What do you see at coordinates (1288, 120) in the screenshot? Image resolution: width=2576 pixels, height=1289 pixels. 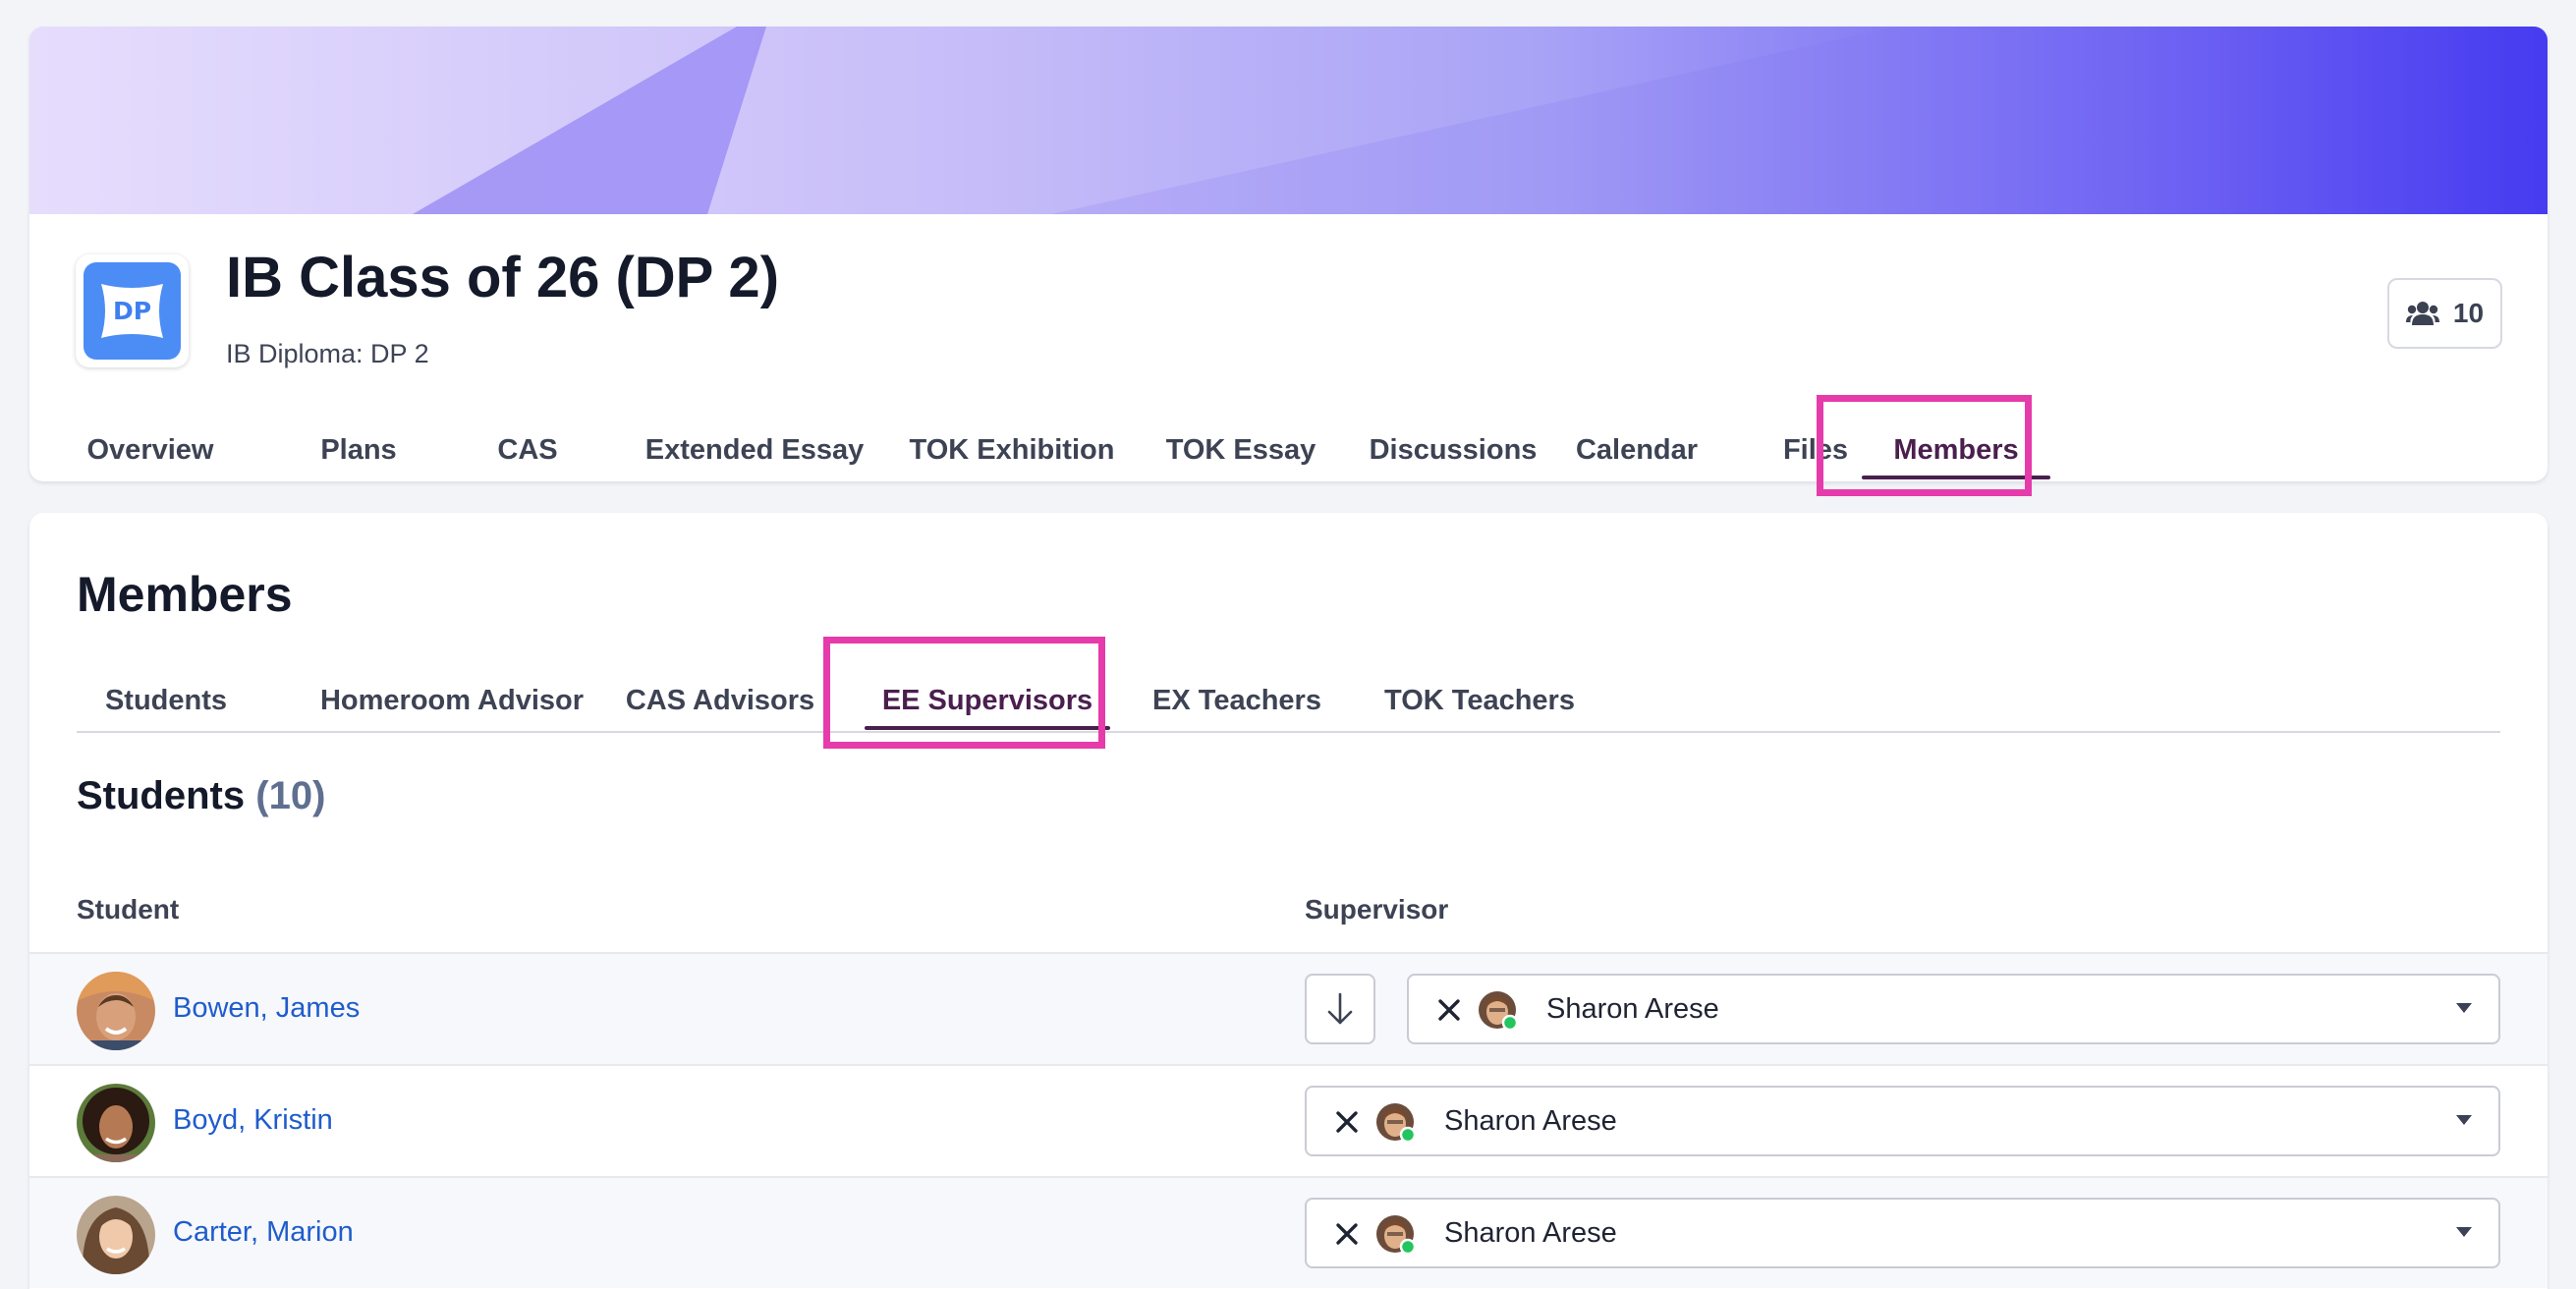 I see `class-banner` at bounding box center [1288, 120].